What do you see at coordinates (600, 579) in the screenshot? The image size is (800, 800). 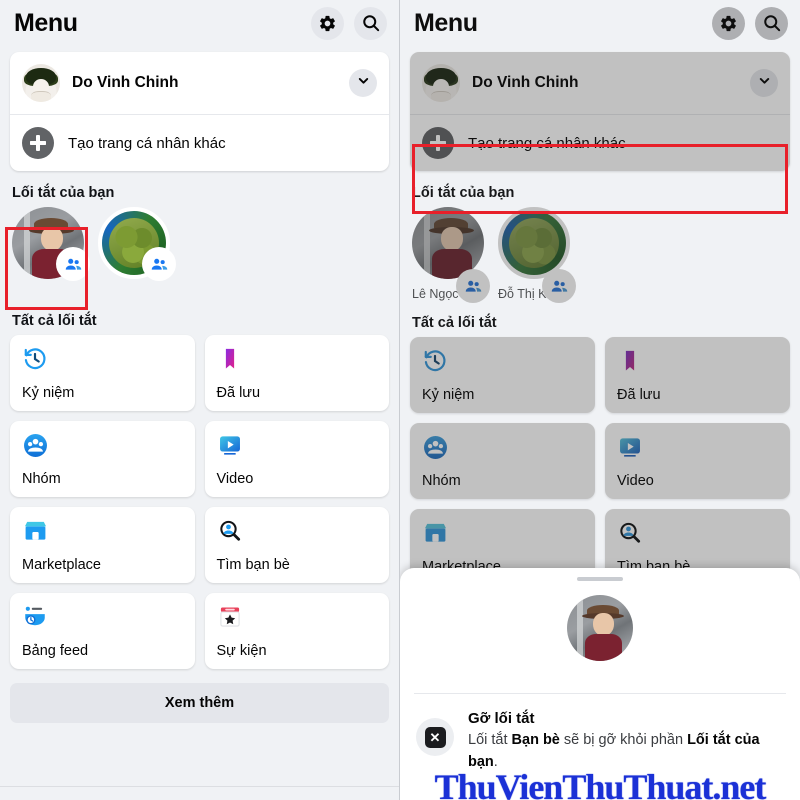 I see `drag-handle` at bounding box center [600, 579].